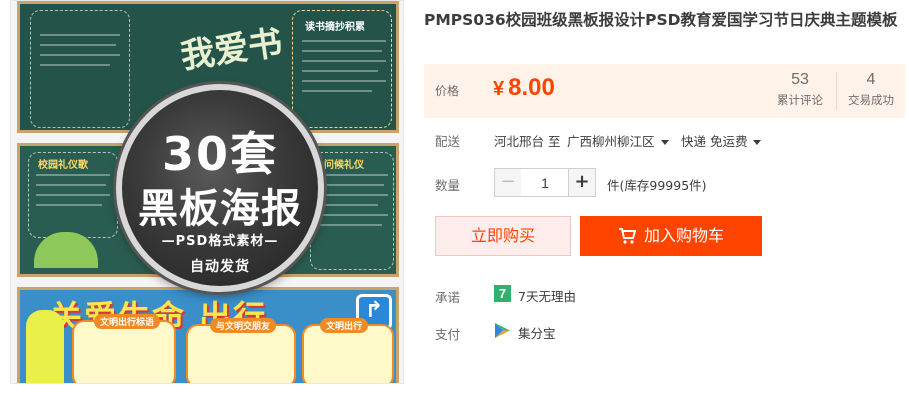 The image size is (909, 405). I want to click on shipping-destination-text: 广西柳州柳江区, so click(611, 141).